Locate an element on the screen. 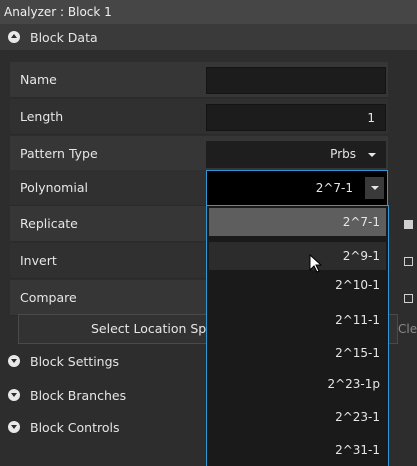 This screenshot has width=417, height=466. polynomial-option: 2^15-1 is located at coordinates (297, 353).